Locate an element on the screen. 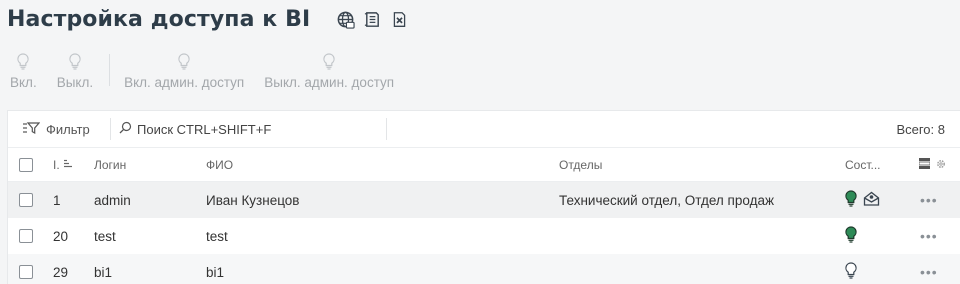 The height and width of the screenshot is (284, 960). globe-icon is located at coordinates (345, 19).